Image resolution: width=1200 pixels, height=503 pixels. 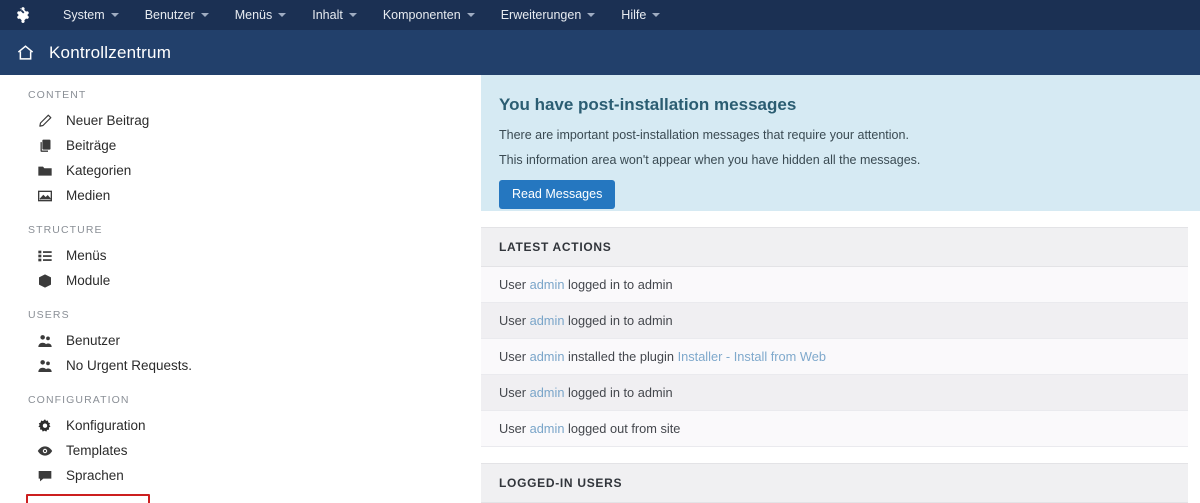 What do you see at coordinates (45, 121) in the screenshot?
I see `pencil-icon` at bounding box center [45, 121].